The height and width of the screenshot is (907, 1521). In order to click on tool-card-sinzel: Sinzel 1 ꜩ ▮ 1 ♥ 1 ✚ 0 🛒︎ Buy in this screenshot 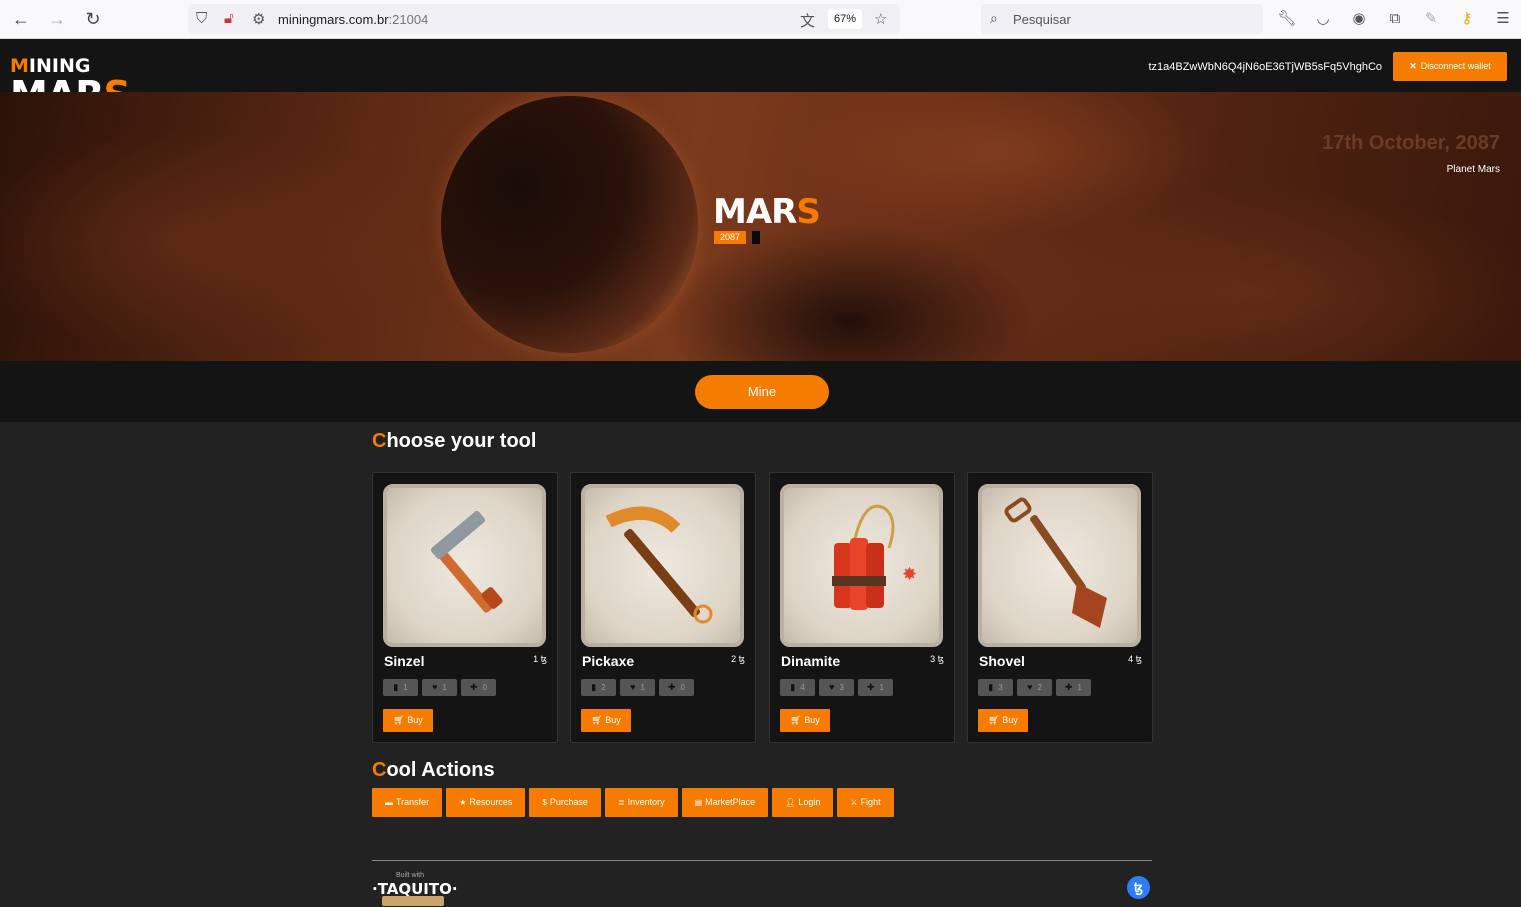, I will do `click(465, 607)`.